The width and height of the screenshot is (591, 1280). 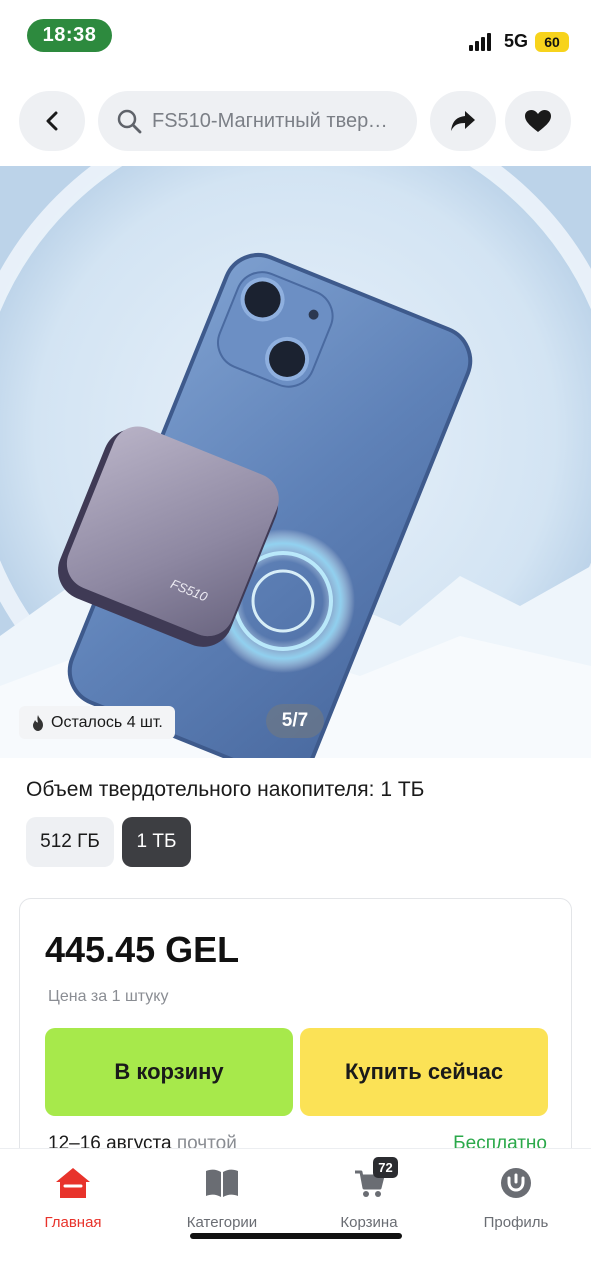 I want to click on tab-categories-label: Категории, so click(x=222, y=1222).